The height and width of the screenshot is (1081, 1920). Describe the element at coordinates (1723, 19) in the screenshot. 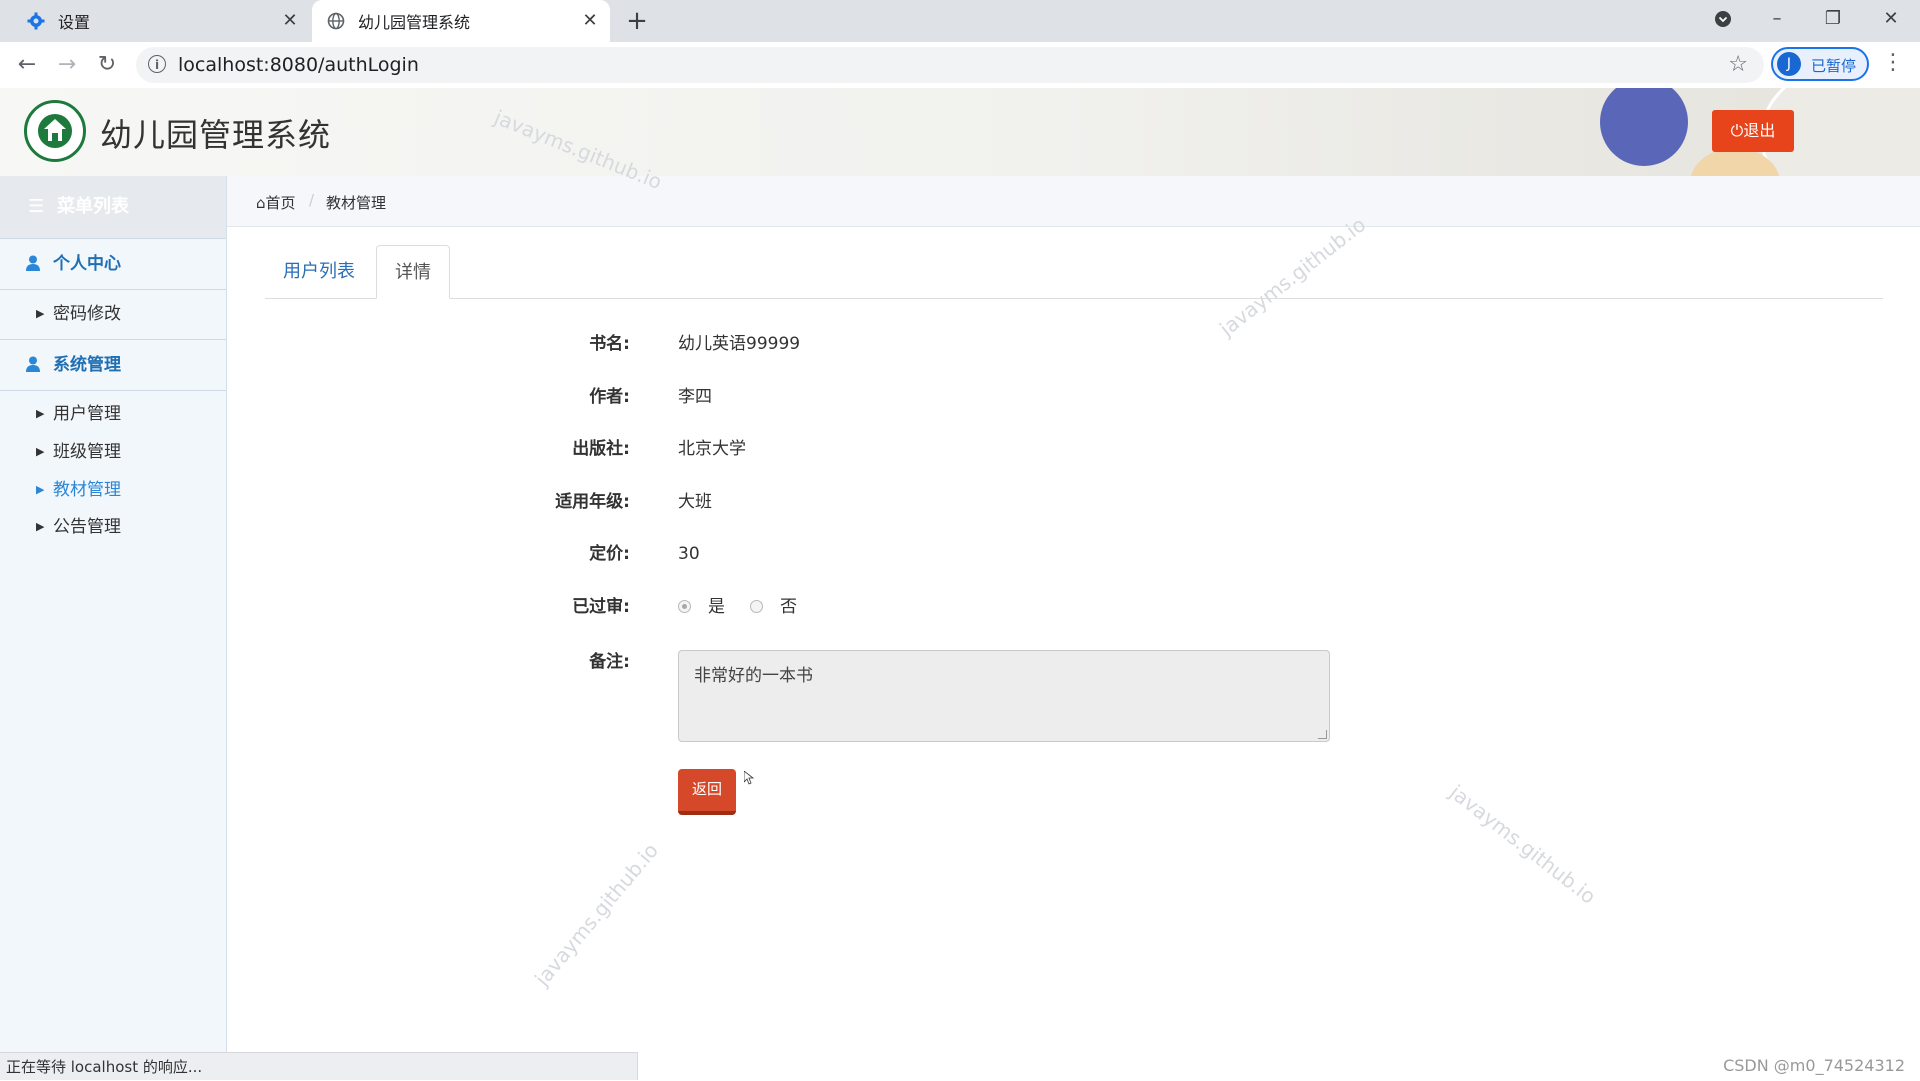

I see `tab-search-icon` at that location.